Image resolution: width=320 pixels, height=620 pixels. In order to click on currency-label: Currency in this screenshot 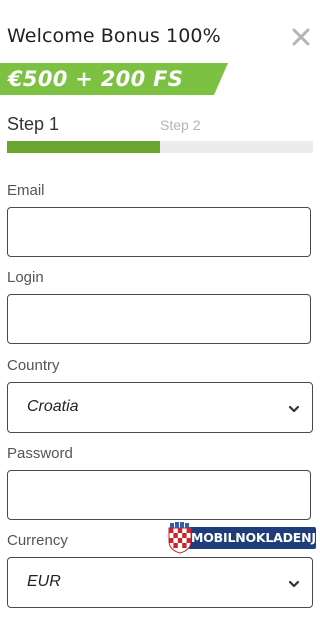, I will do `click(37, 540)`.